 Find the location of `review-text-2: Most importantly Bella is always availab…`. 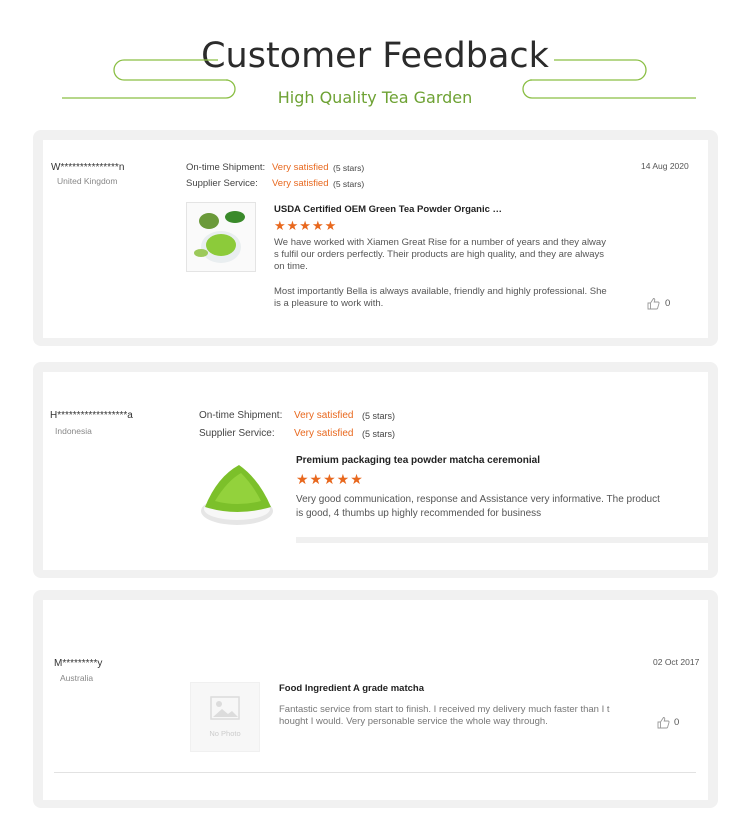

review-text-2: Most importantly Bella is always availab… is located at coordinates (440, 297).